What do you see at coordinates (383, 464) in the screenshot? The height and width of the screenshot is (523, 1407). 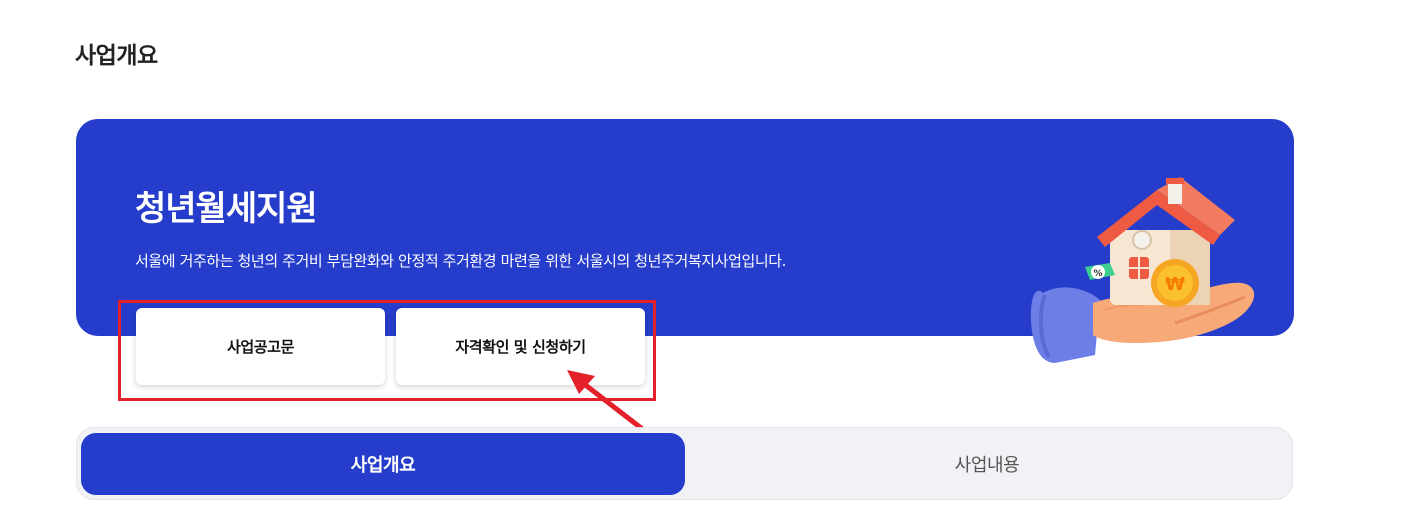 I see `tab-overview: 사업개요` at bounding box center [383, 464].